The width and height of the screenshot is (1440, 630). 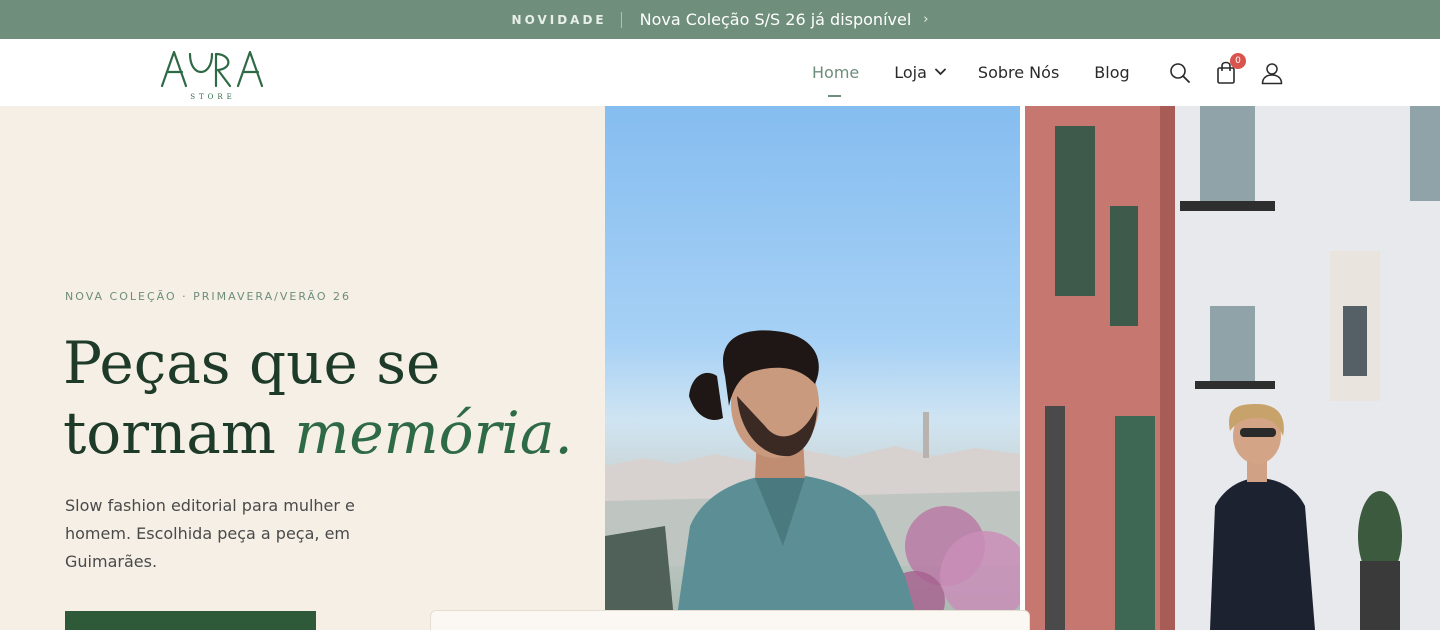 I want to click on main-nav: Home Loja Sobre Nós Blog, so click(x=971, y=72).